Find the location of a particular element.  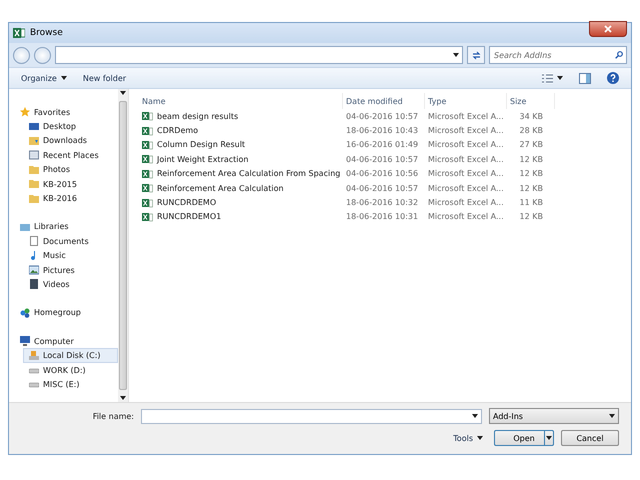

column-header: Date modified is located at coordinates (384, 101).